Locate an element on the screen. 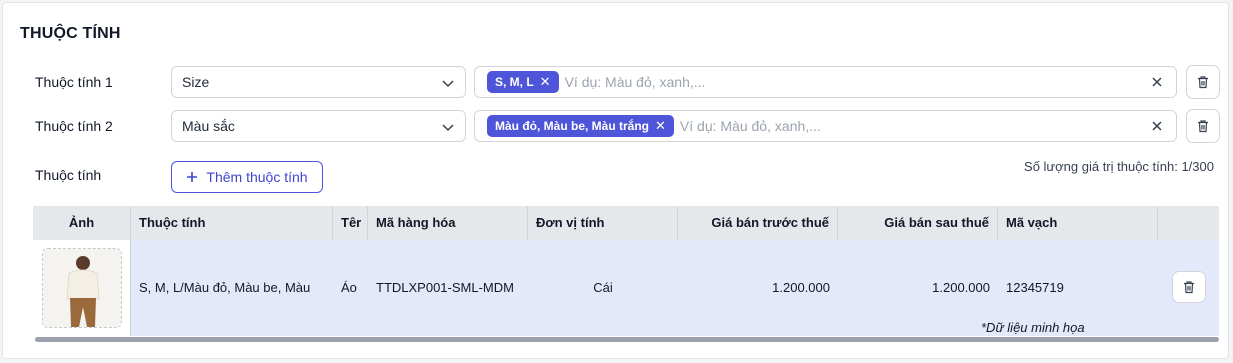  section-title: THUỘC TÍNH is located at coordinates (70, 33).